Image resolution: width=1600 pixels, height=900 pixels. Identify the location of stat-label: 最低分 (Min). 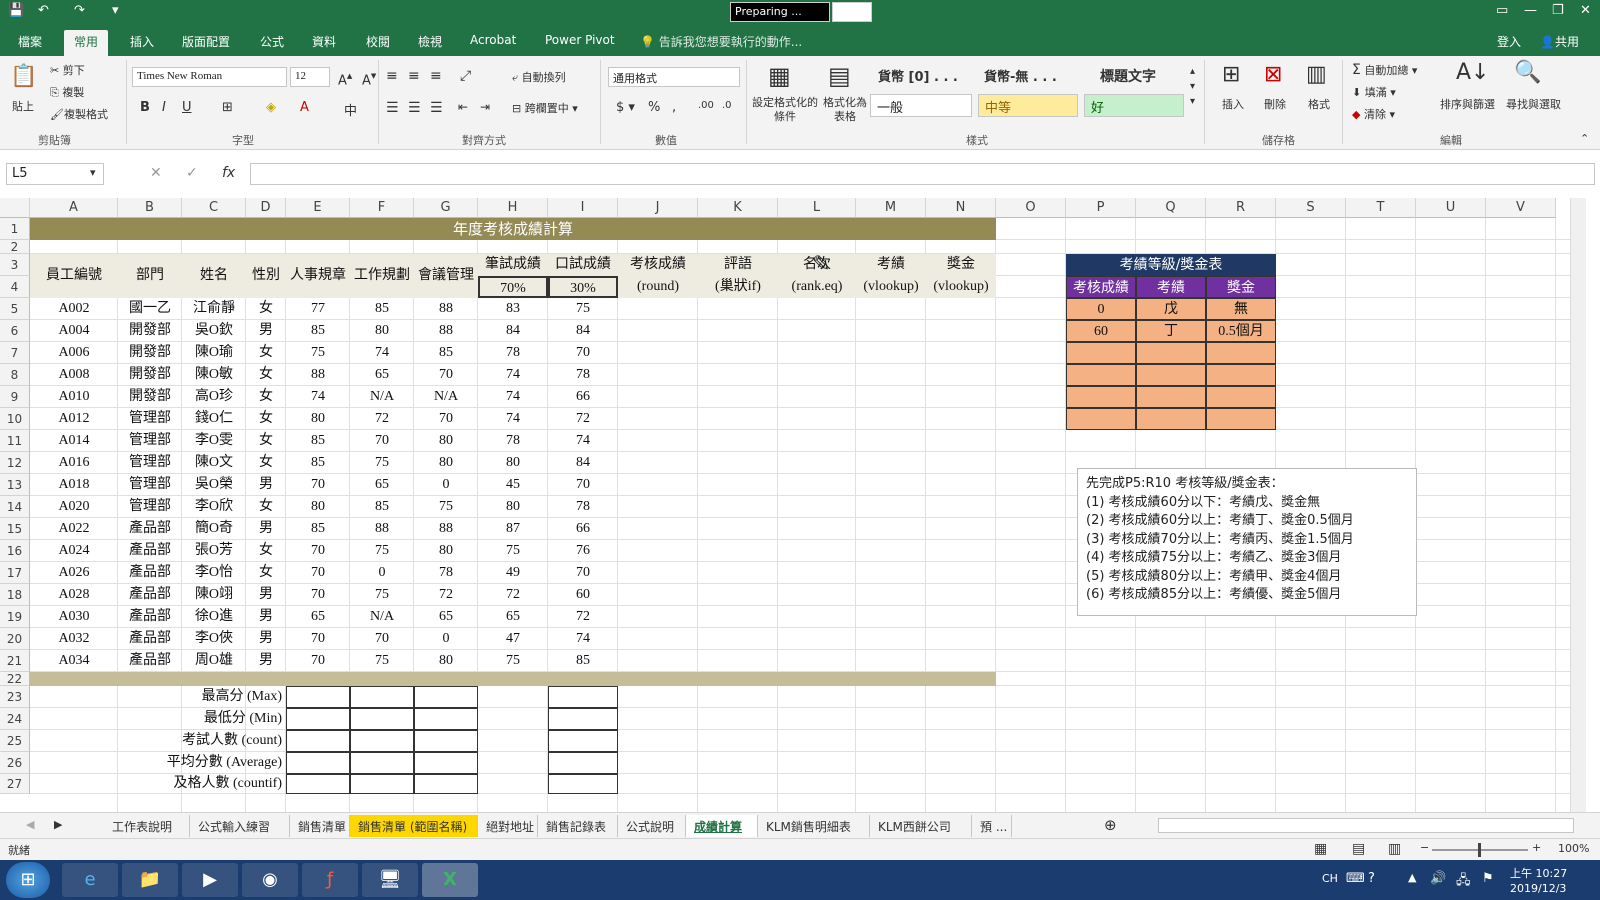
(158, 719).